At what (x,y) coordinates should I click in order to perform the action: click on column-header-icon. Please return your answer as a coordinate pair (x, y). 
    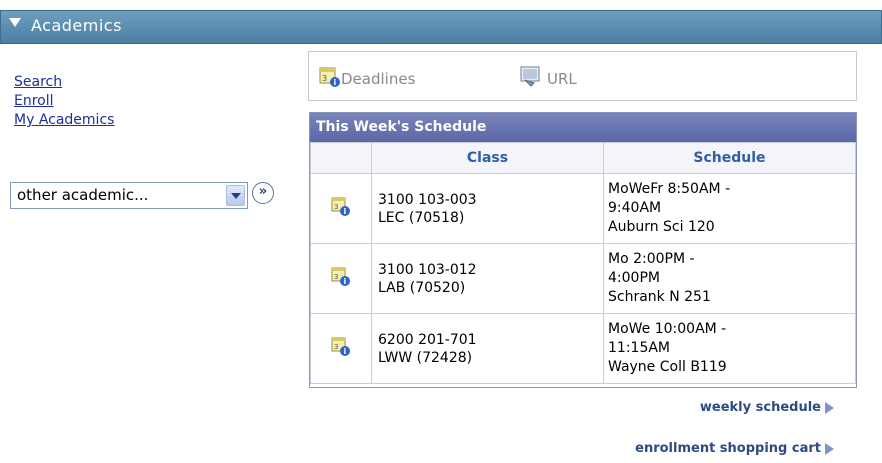
    Looking at the image, I should click on (341, 158).